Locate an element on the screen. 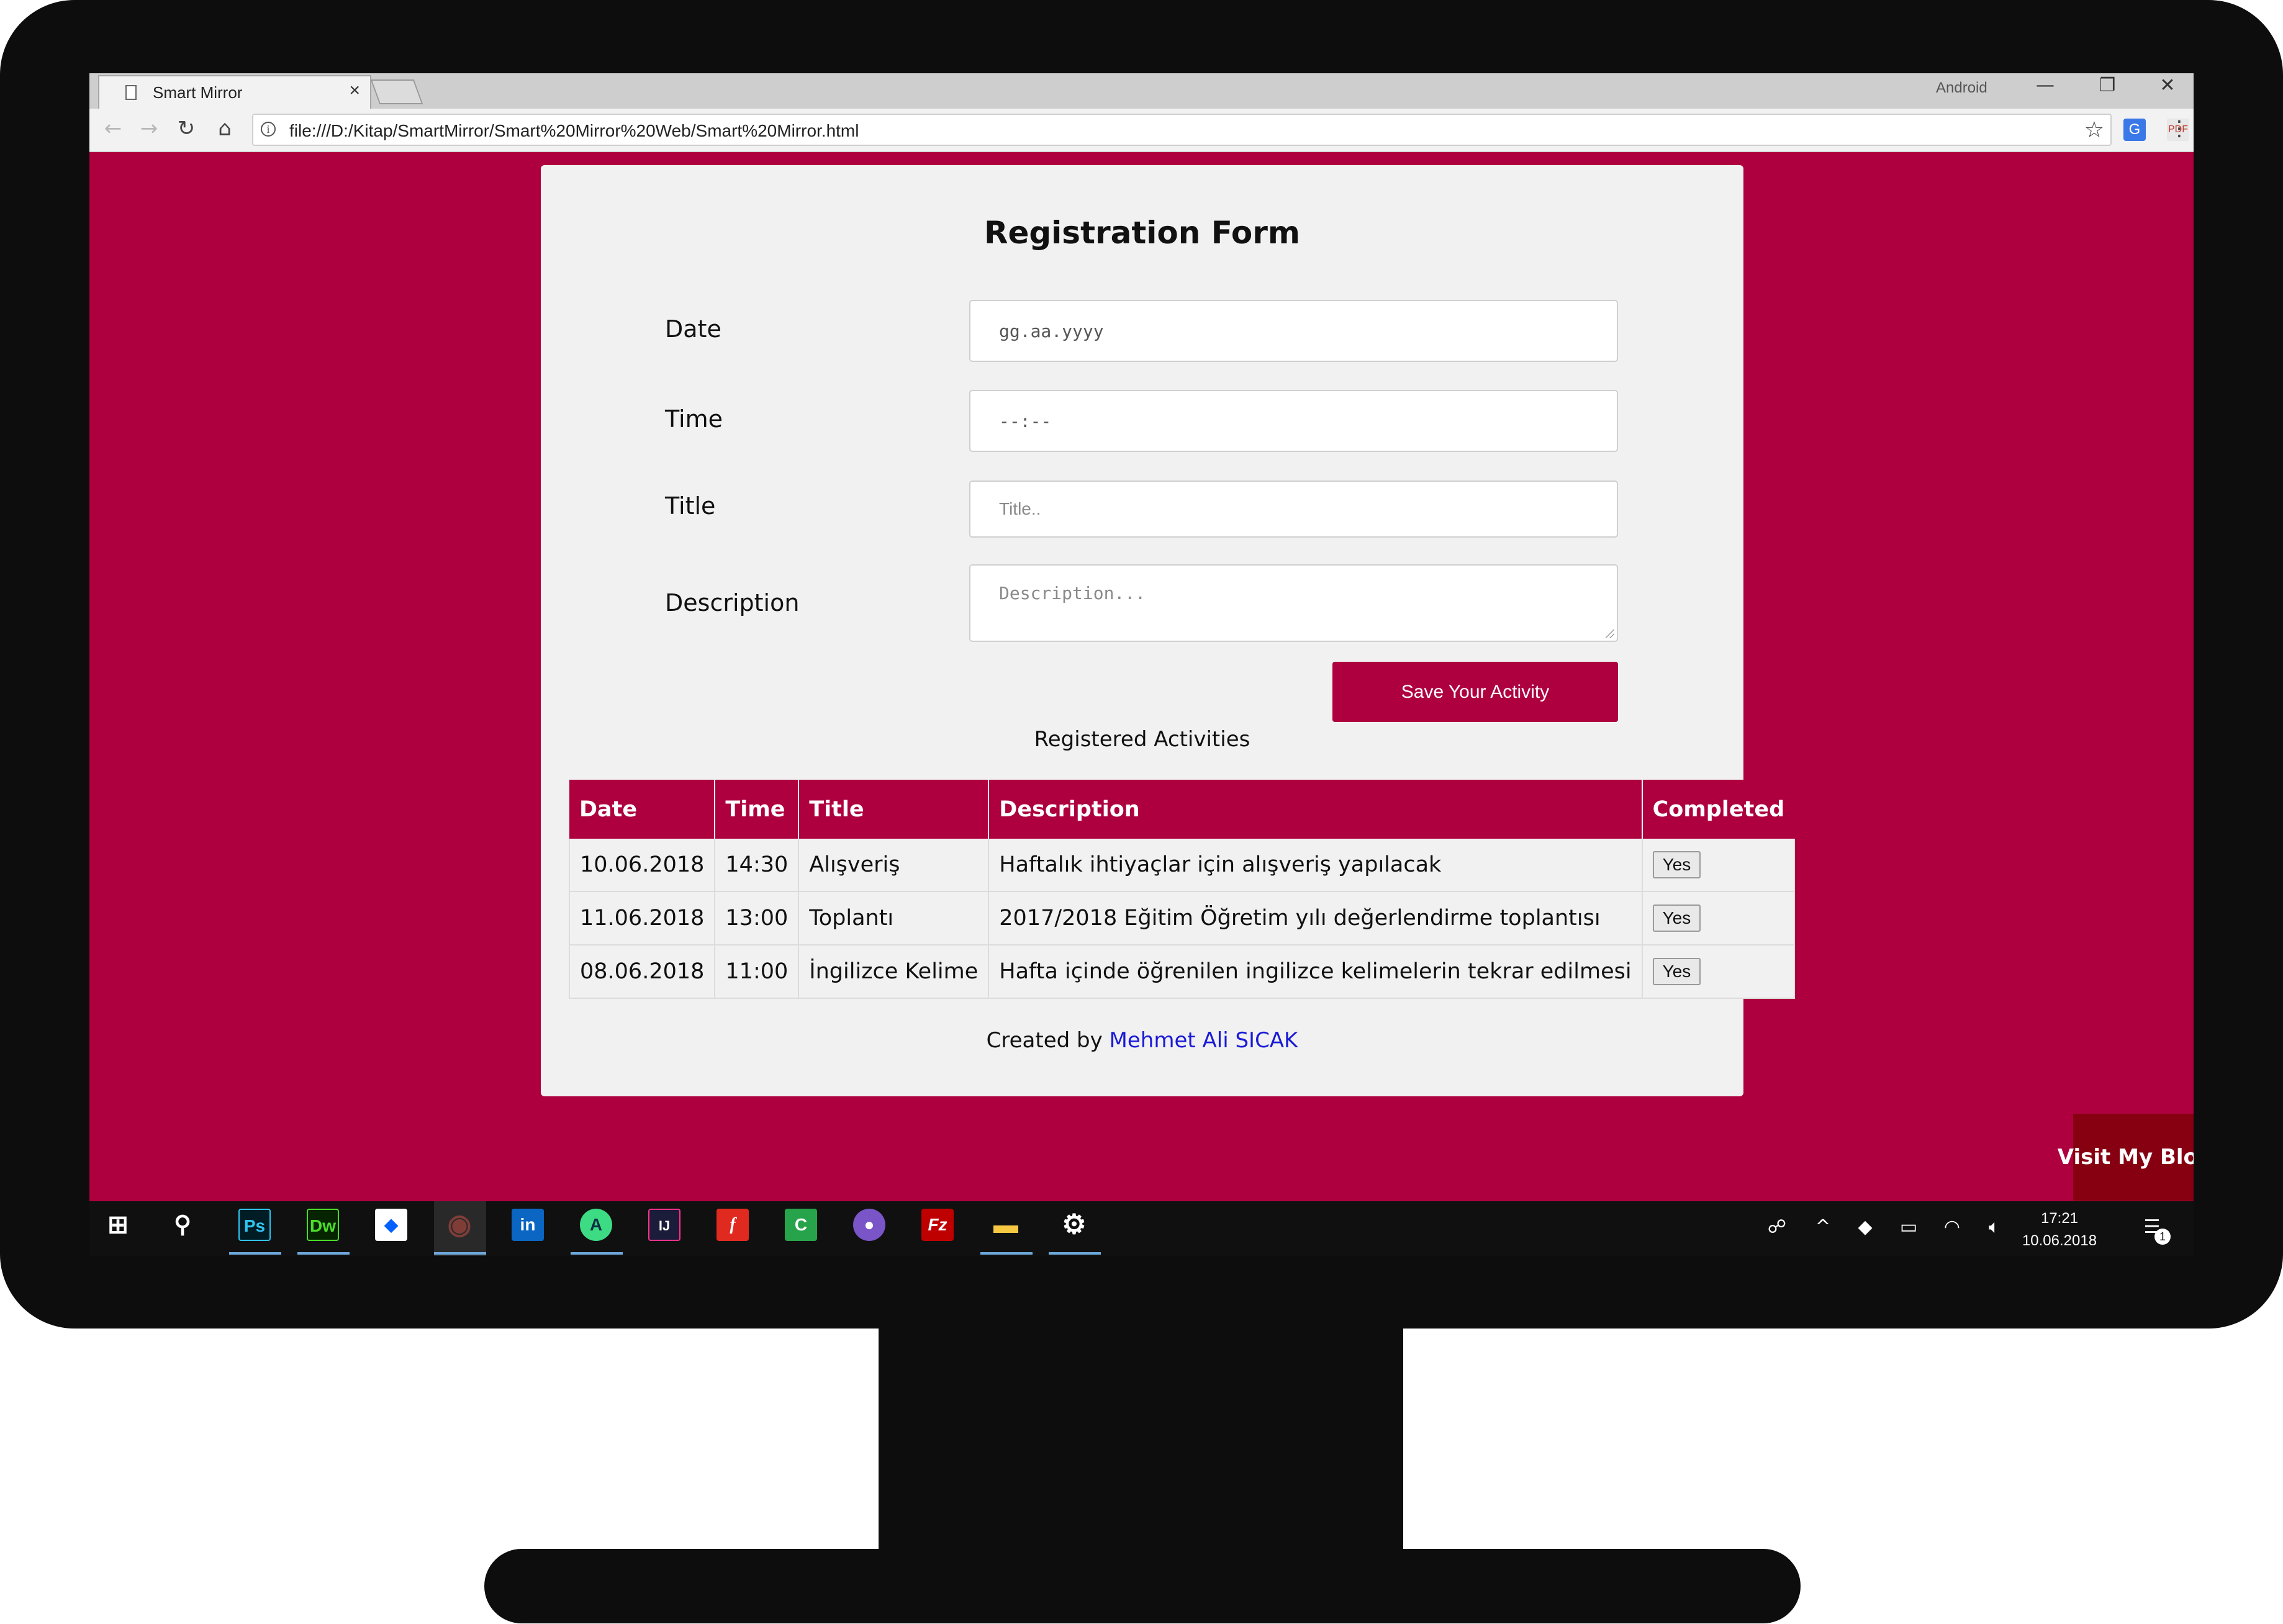  time-label: Time is located at coordinates (694, 419).